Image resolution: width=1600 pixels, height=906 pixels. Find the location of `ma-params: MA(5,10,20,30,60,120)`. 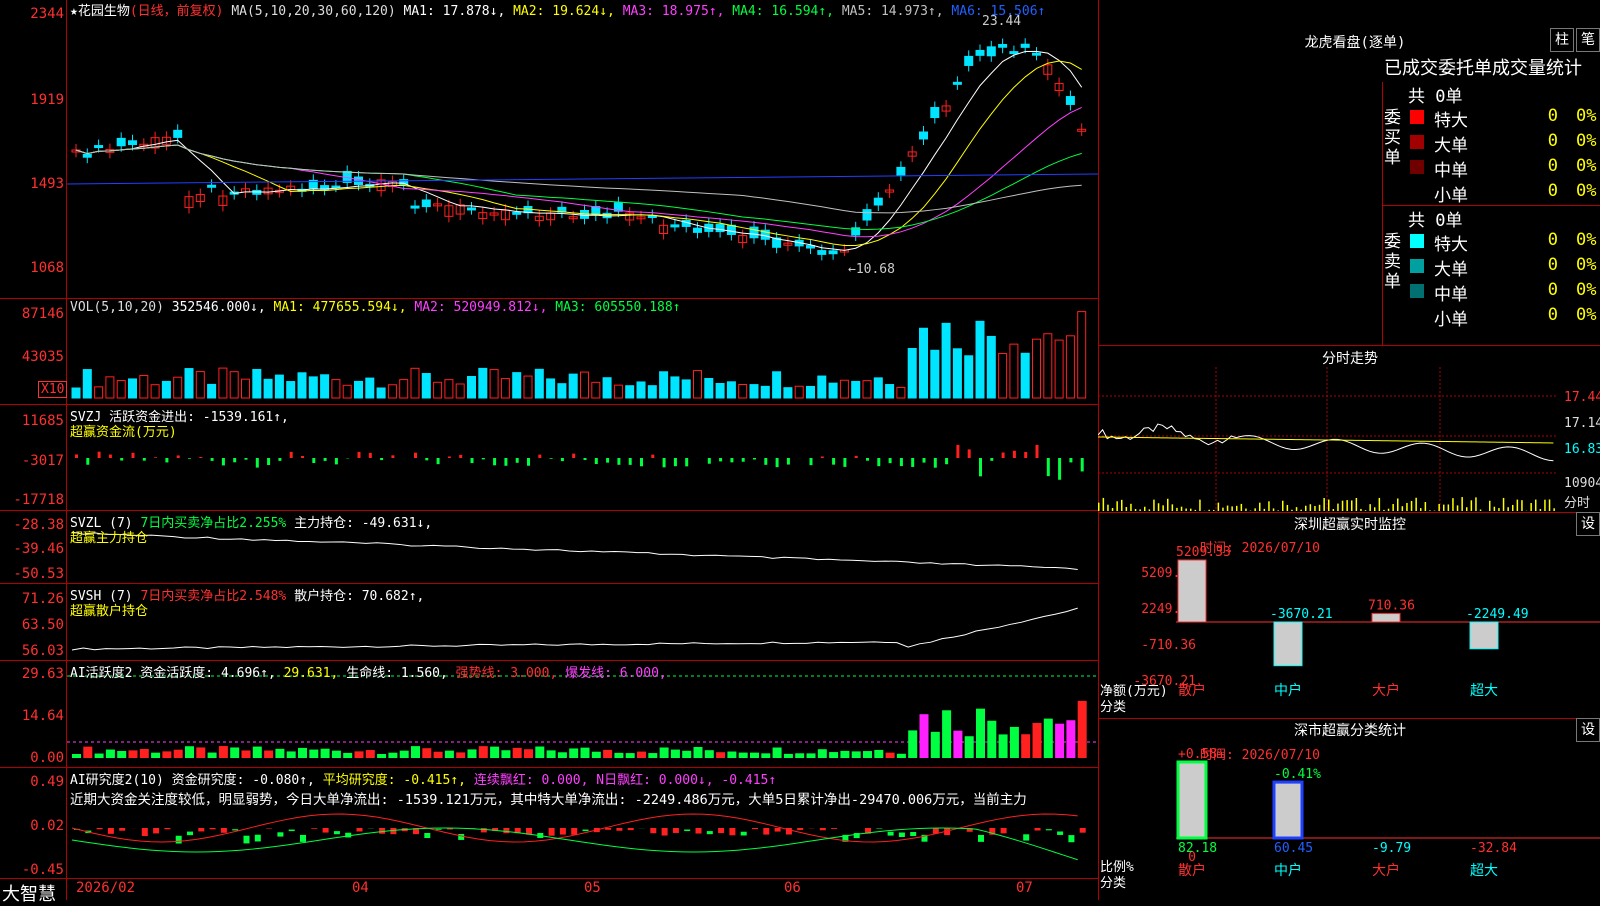

ma-params: MA(5,10,20,30,60,120) is located at coordinates (313, 11).